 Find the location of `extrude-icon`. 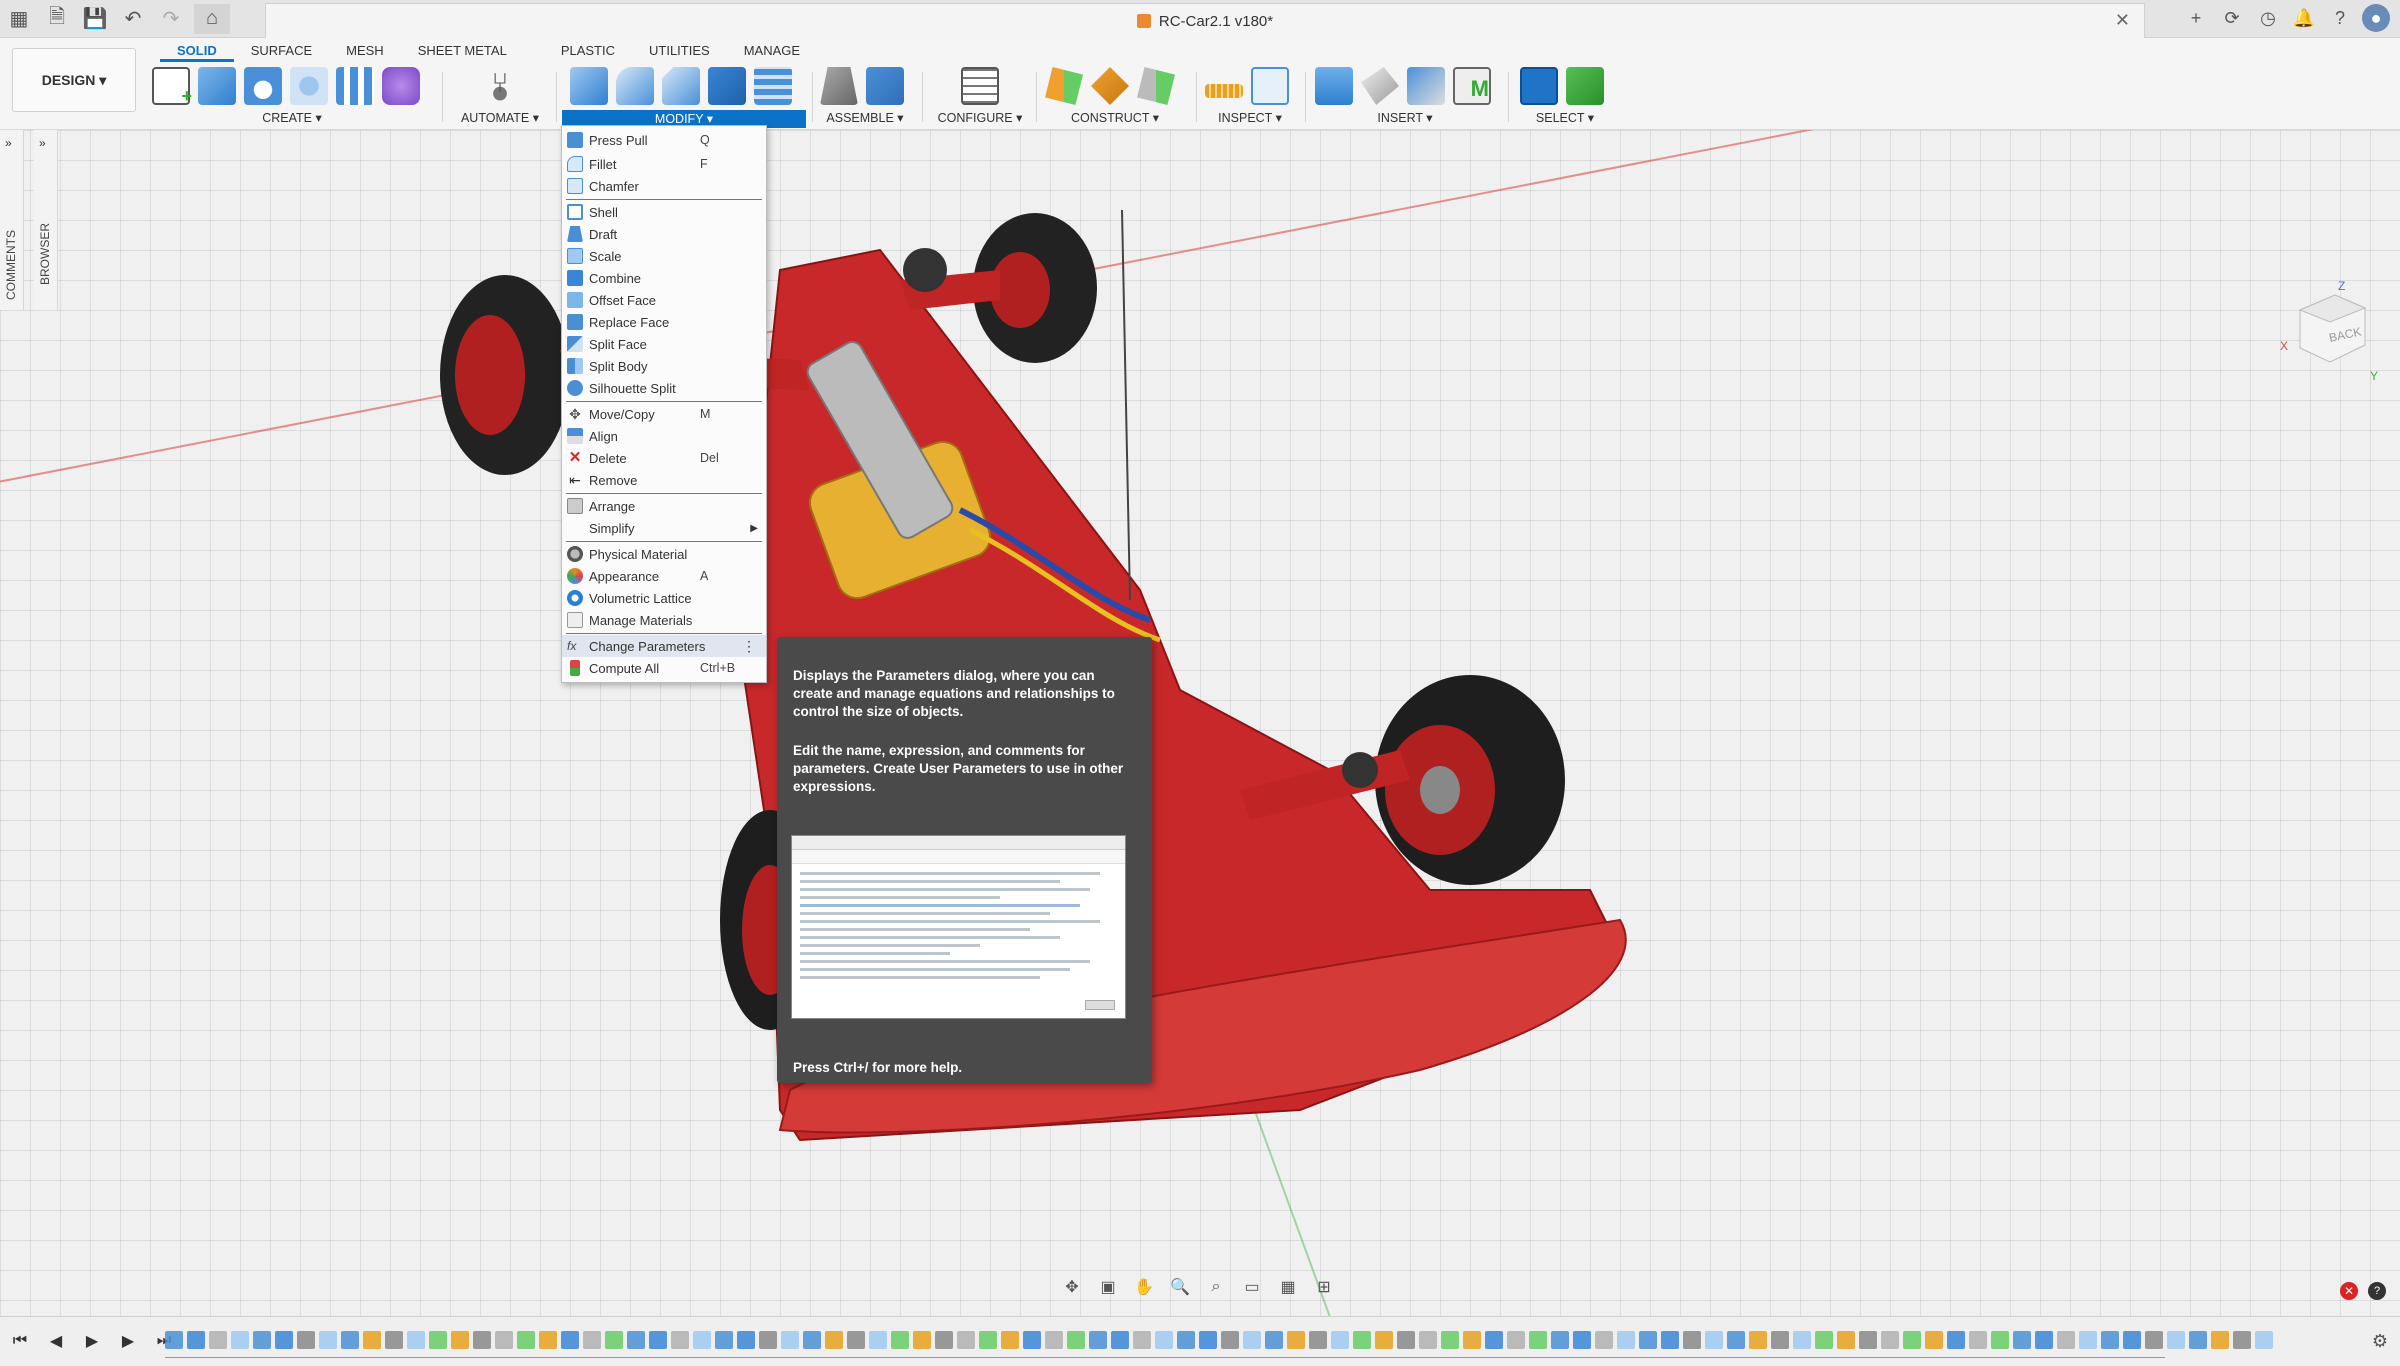

extrude-icon is located at coordinates (217, 86).